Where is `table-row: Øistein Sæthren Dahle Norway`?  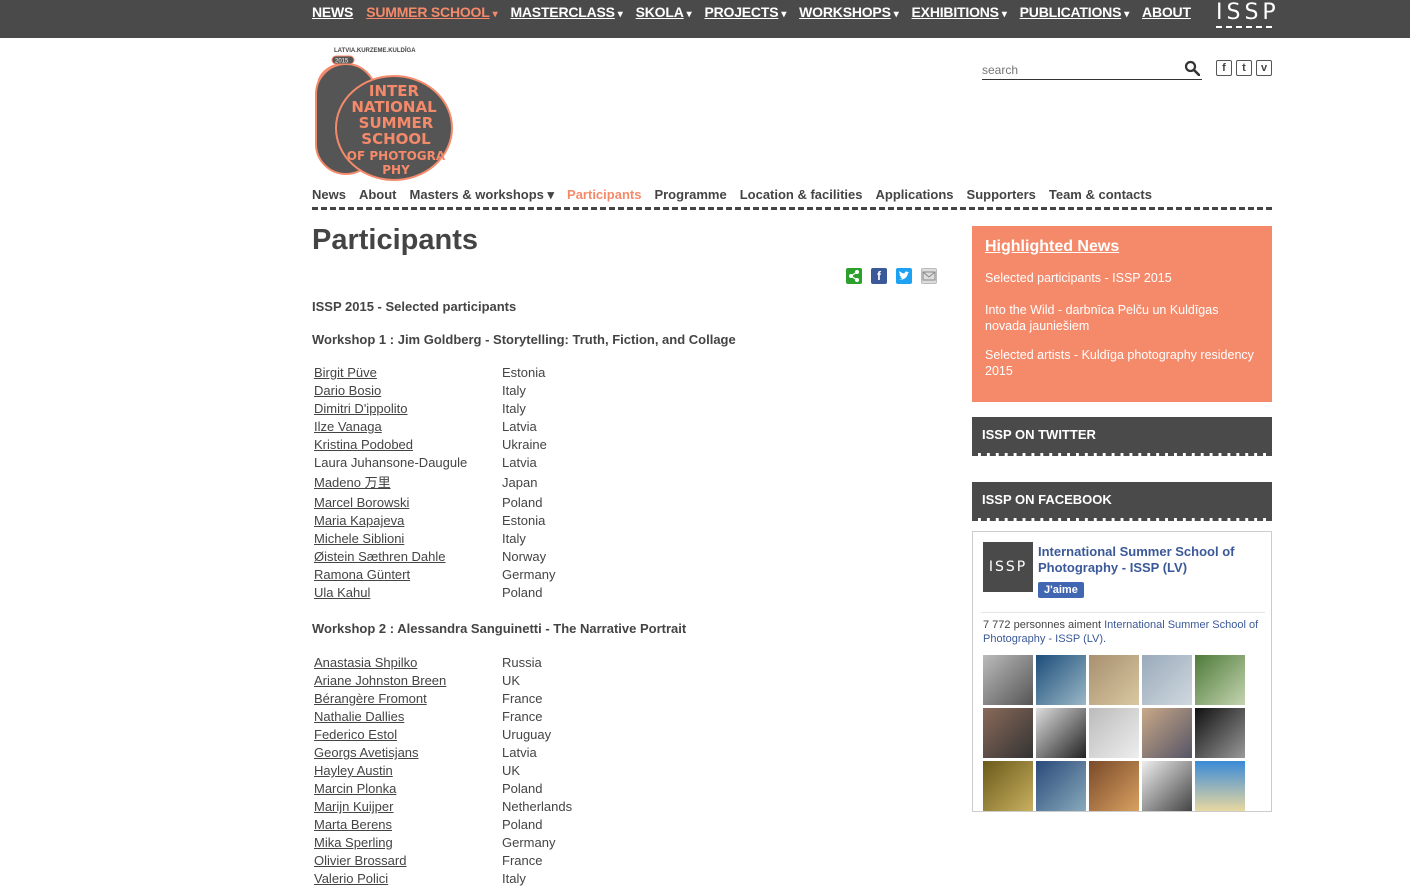 table-row: Øistein Sæthren Dahle Norway is located at coordinates (514, 557).